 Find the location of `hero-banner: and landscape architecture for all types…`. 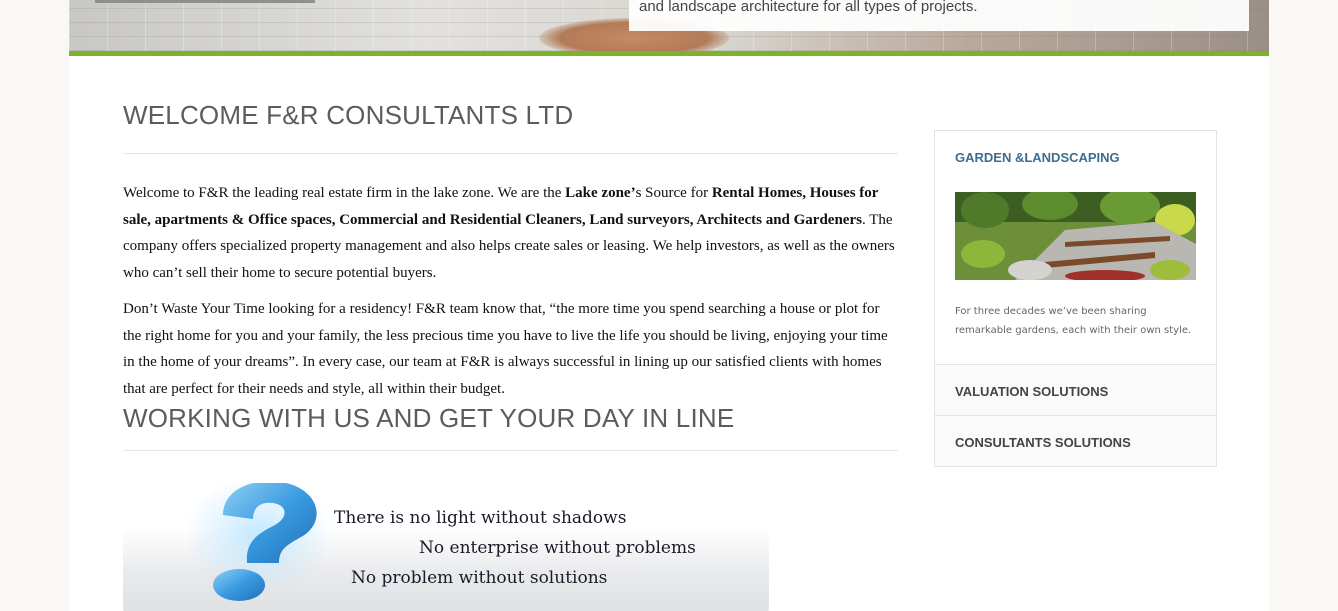

hero-banner: and landscape architecture for all types… is located at coordinates (669, 25).